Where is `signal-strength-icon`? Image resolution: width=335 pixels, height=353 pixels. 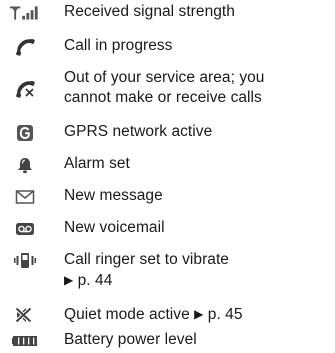
signal-strength-icon is located at coordinates (25, 13).